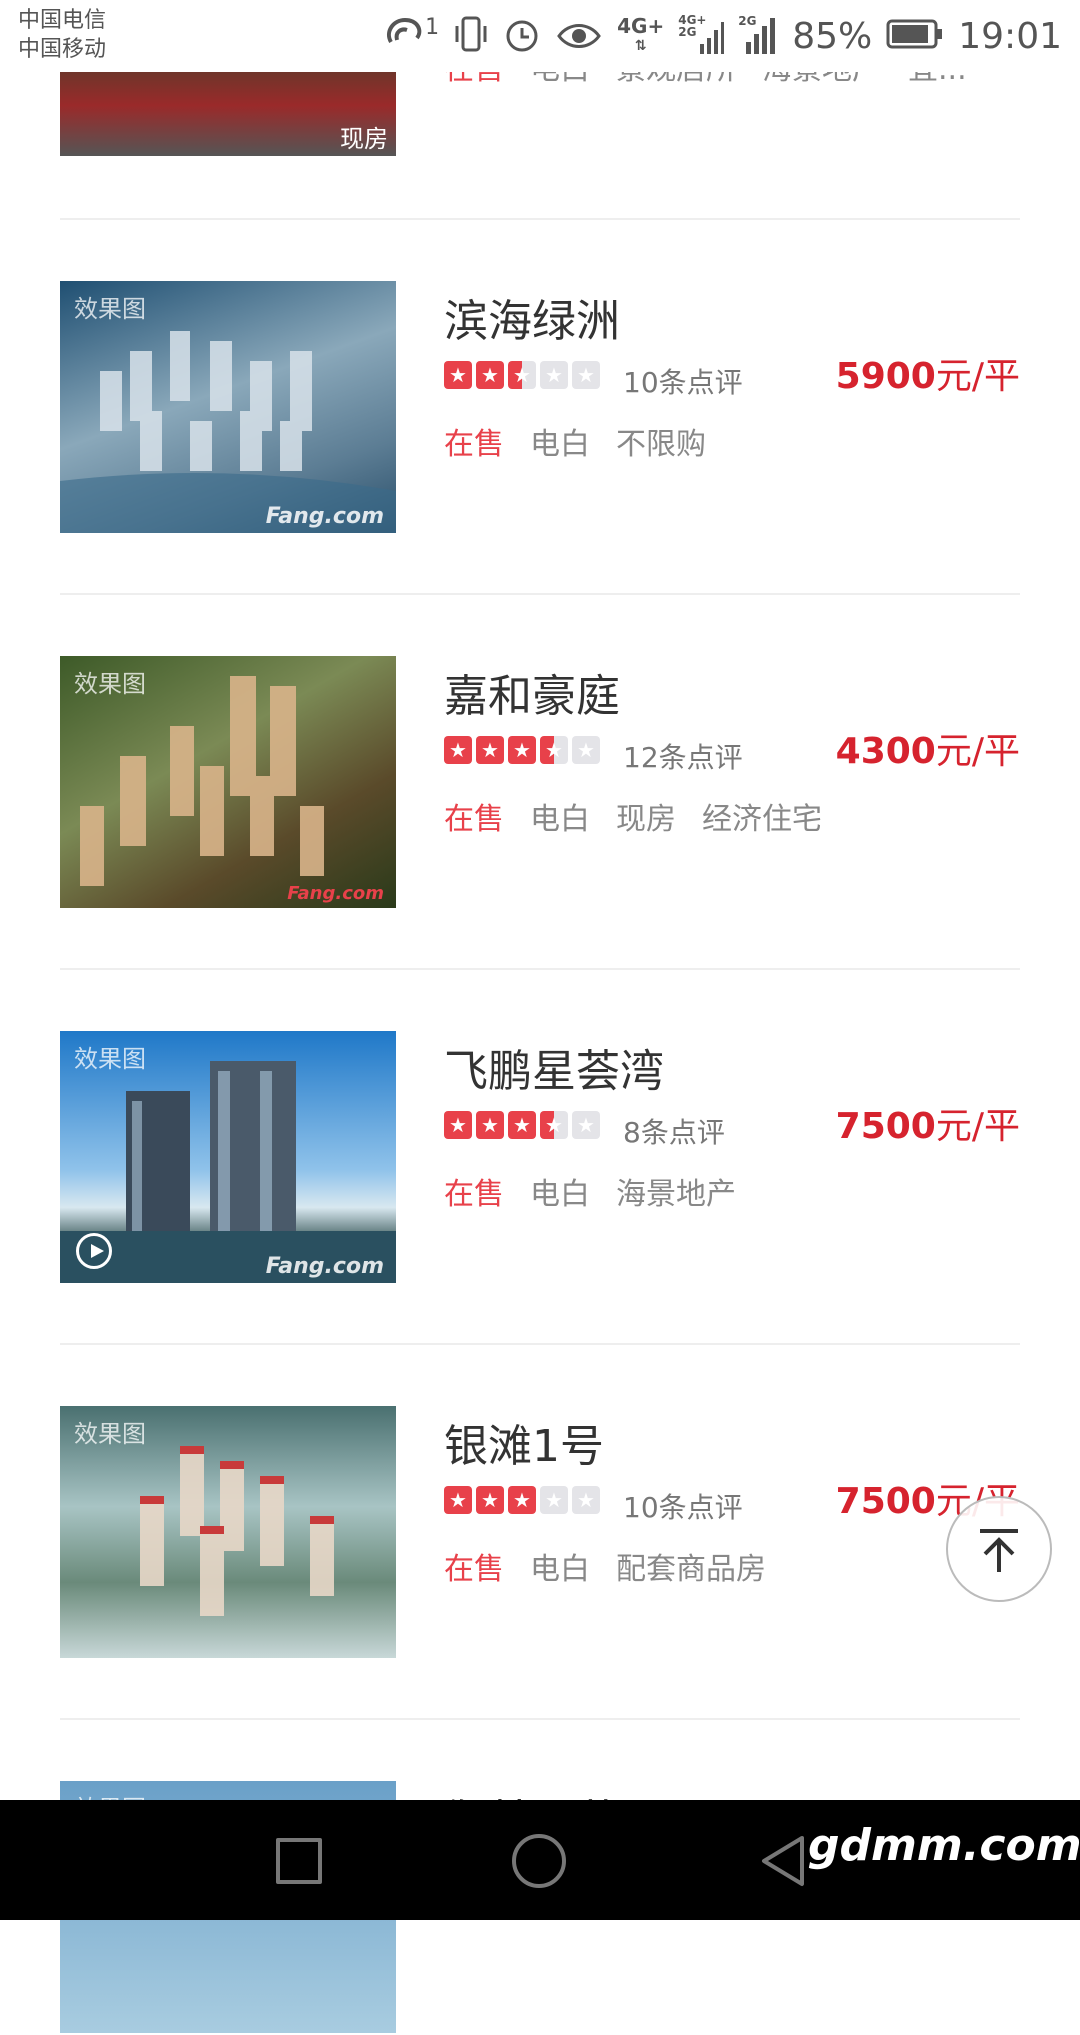 This screenshot has height=2035, width=1080. I want to click on battery-icon, so click(915, 36).